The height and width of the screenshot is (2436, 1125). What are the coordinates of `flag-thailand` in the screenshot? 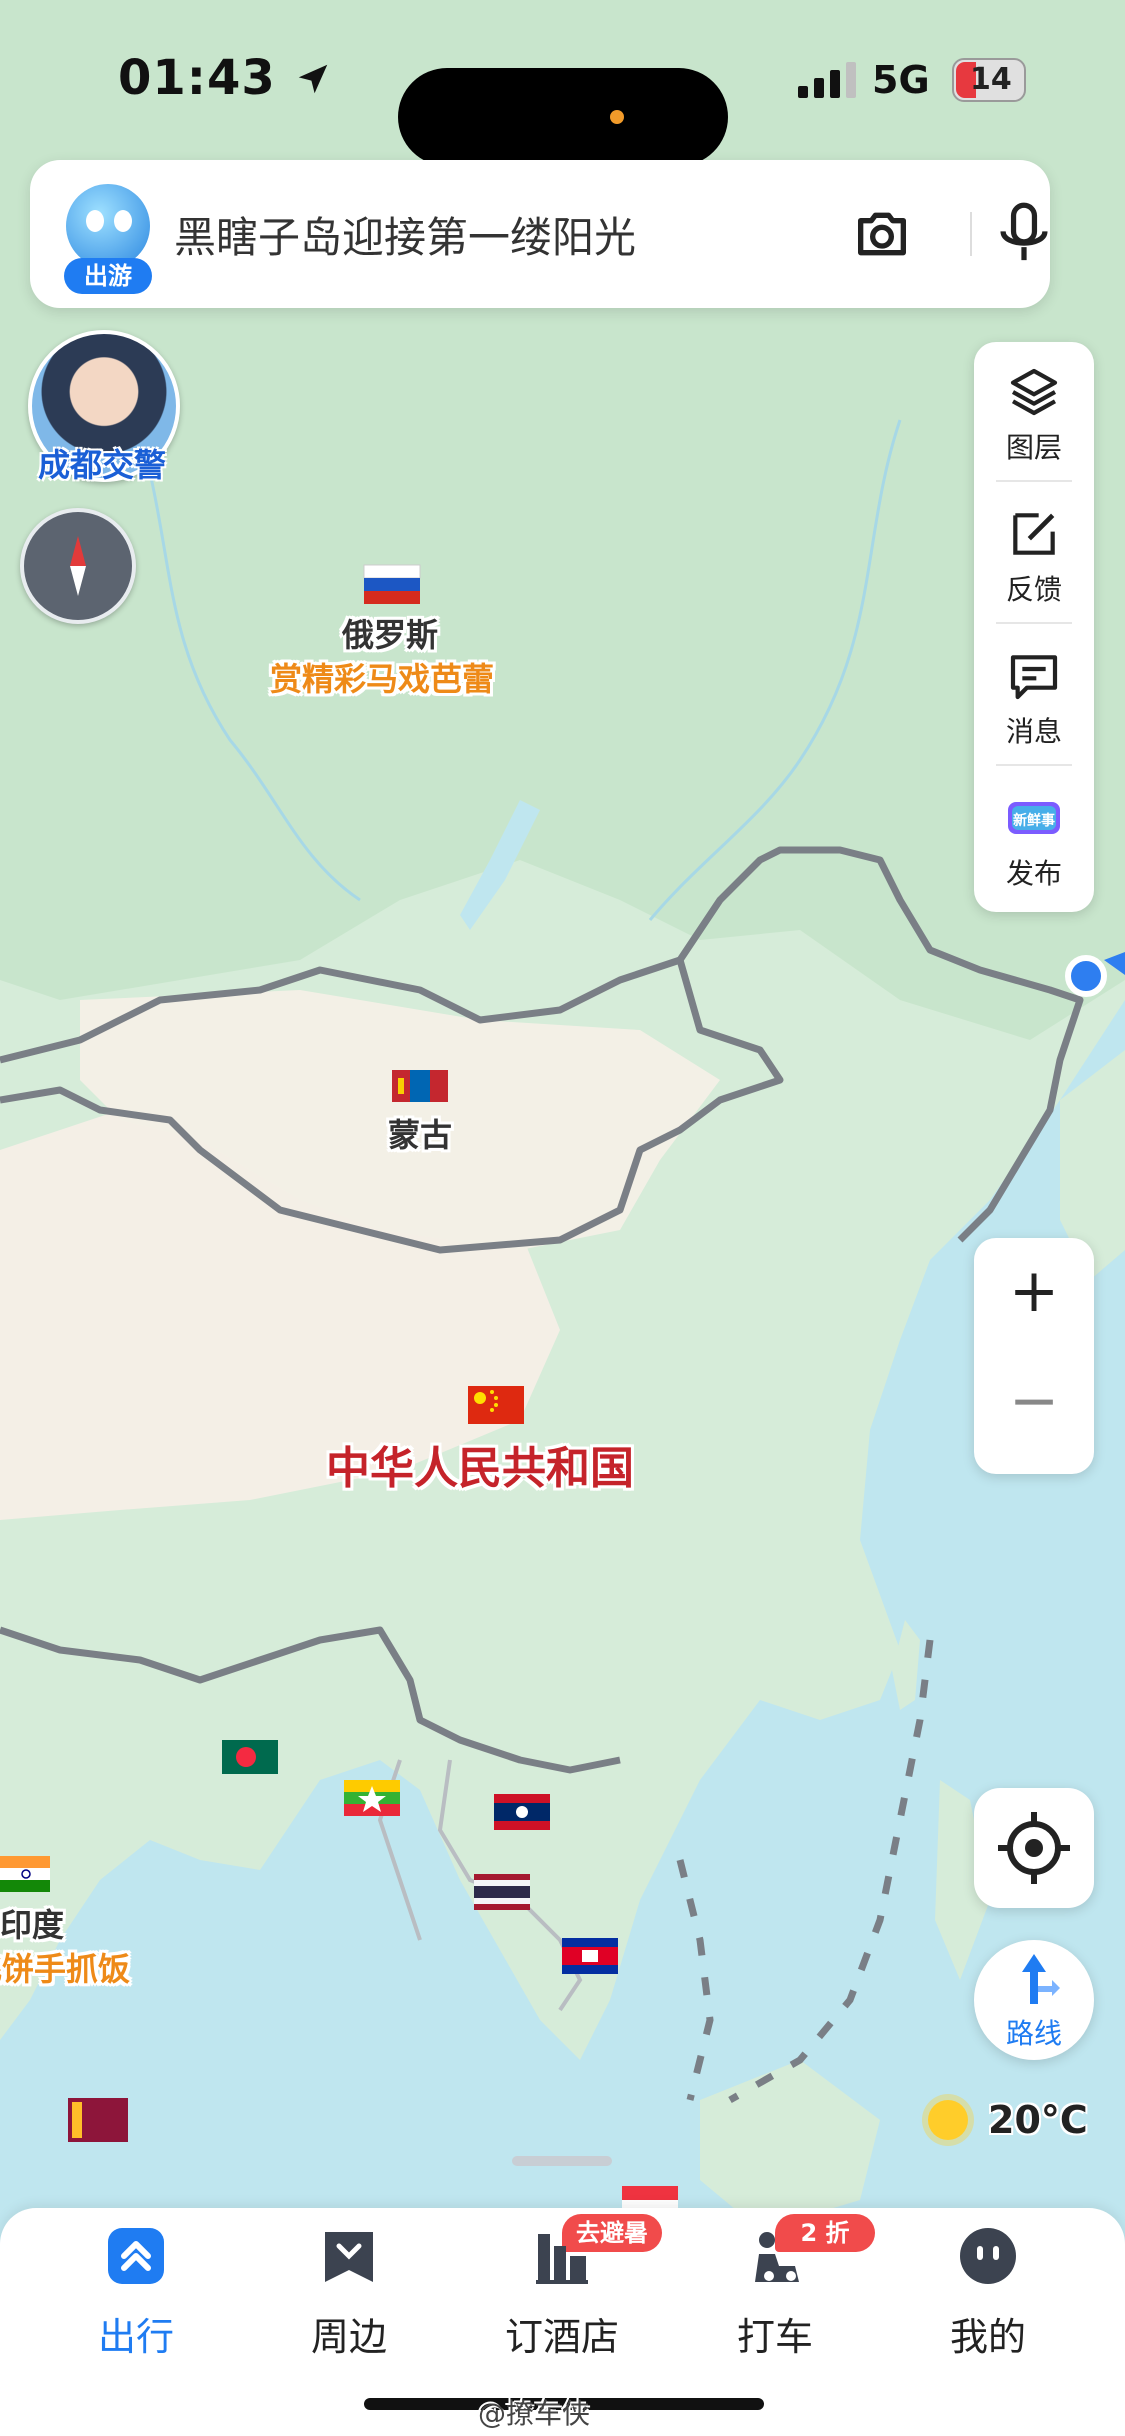 It's located at (502, 1892).